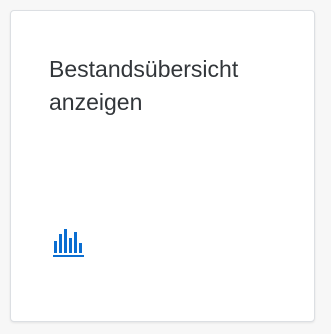 This screenshot has height=334, width=331. What do you see at coordinates (174, 86) in the screenshot?
I see `tile-title: Bestandsübersicht anzeigen` at bounding box center [174, 86].